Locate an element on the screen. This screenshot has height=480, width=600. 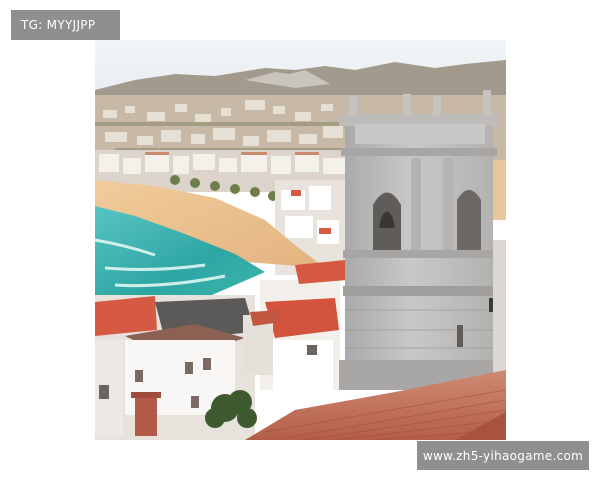
bell-arch-right is located at coordinates (469, 220).